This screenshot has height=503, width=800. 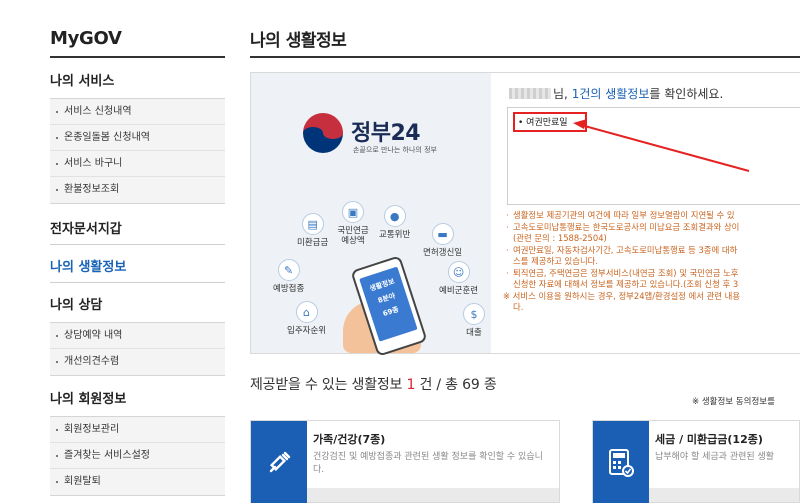 What do you see at coordinates (651, 228) in the screenshot?
I see `notice-item: 고속도로미납통행료는 한국도로공사의 미납요금 조회결과와 상이` at bounding box center [651, 228].